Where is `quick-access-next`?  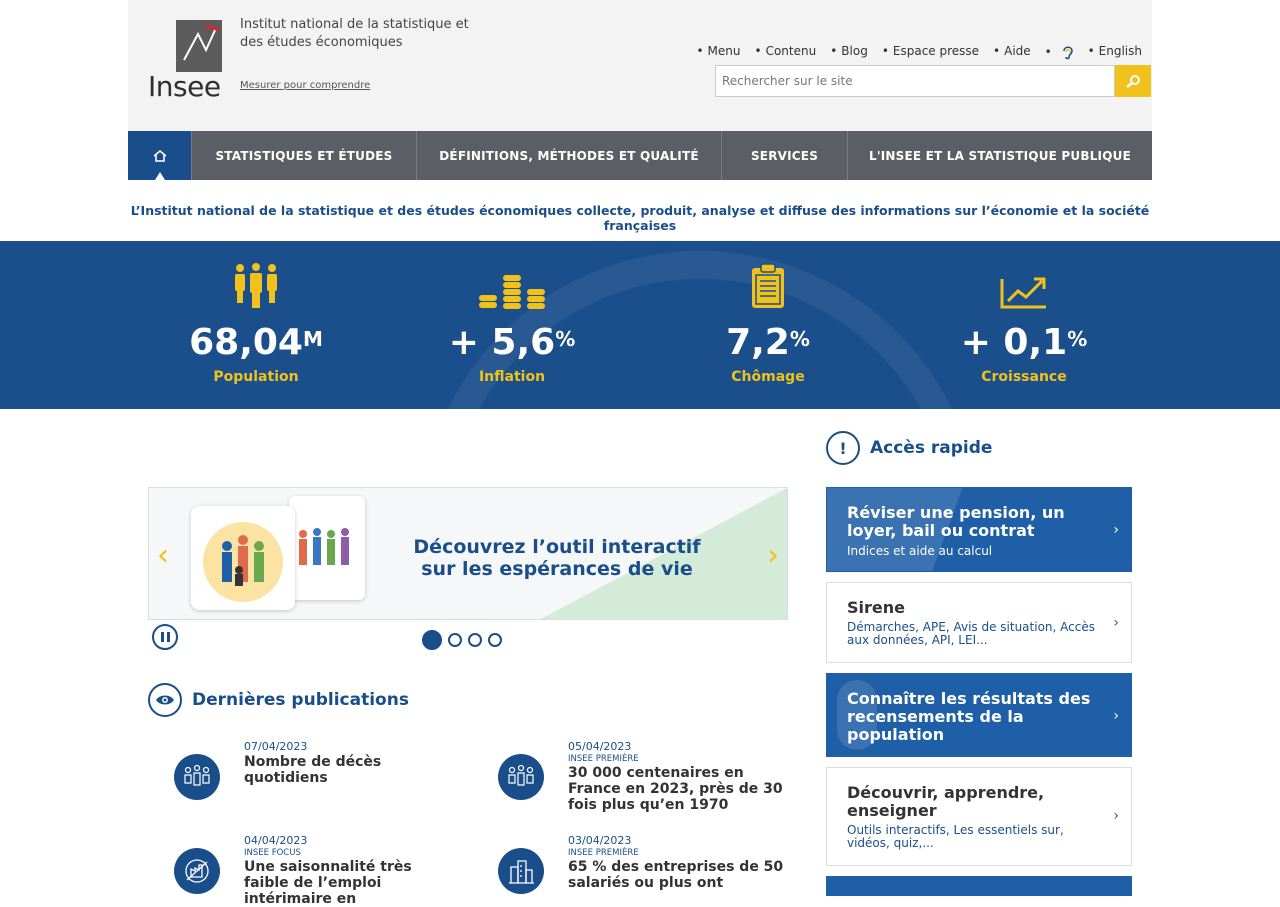
quick-access-next is located at coordinates (979, 886).